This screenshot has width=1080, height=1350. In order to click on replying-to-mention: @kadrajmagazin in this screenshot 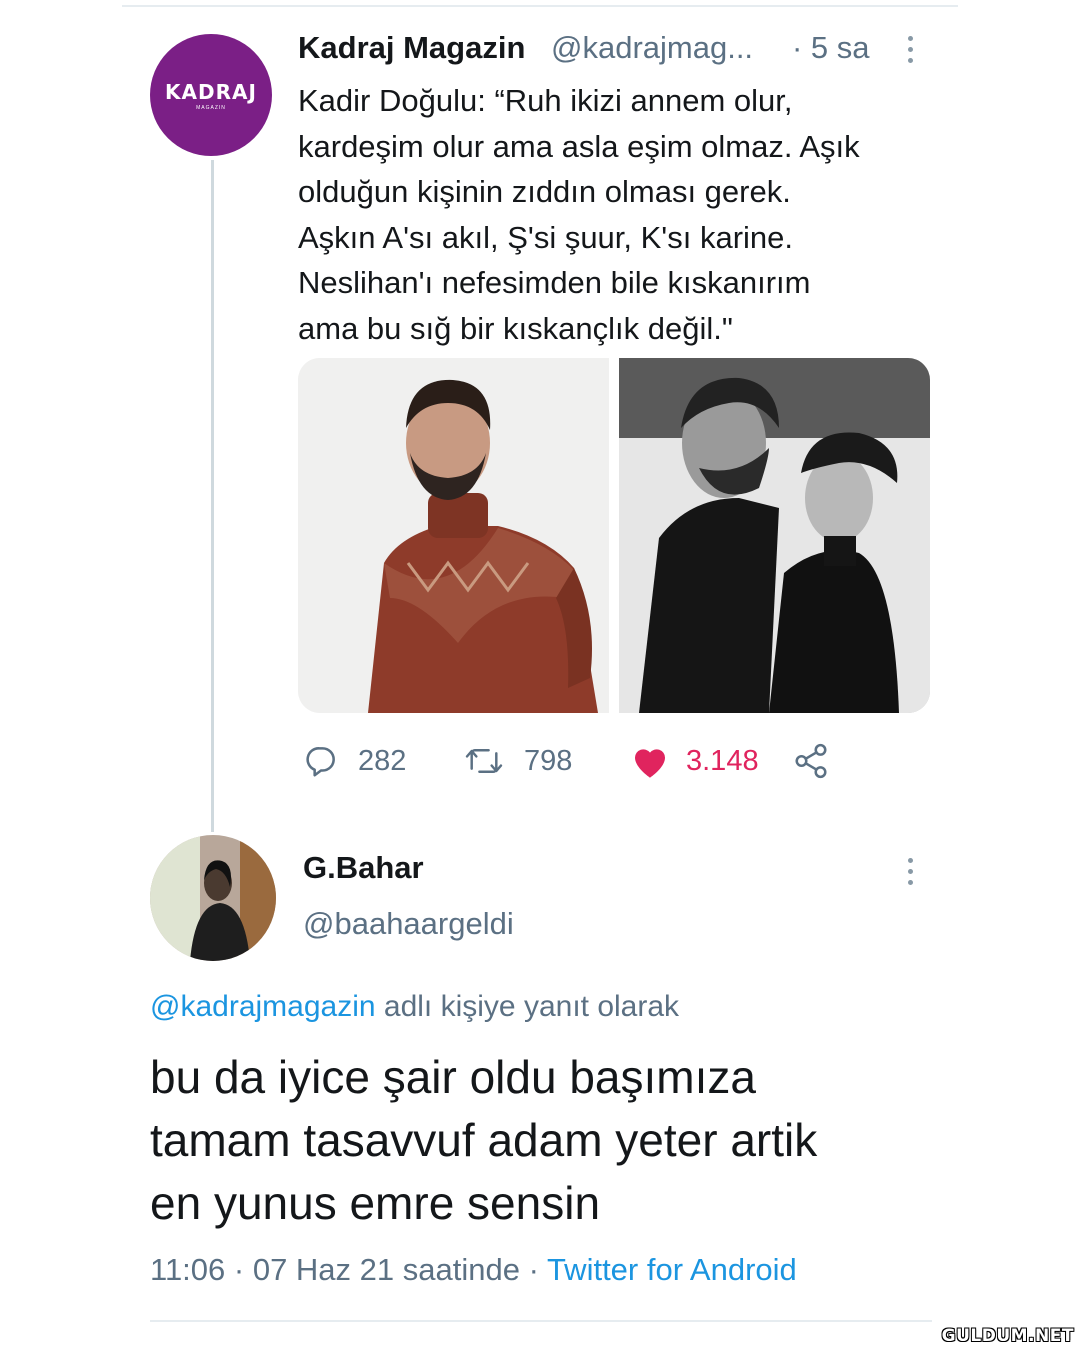, I will do `click(263, 1006)`.